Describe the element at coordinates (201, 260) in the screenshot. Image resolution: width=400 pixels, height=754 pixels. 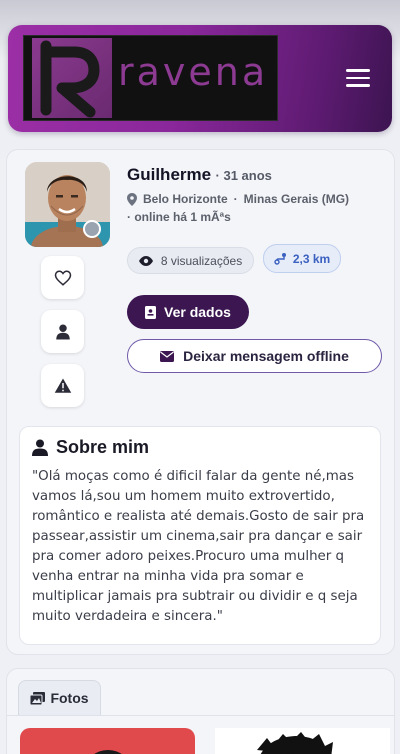
I see `views-count: 8 visualizações` at that location.